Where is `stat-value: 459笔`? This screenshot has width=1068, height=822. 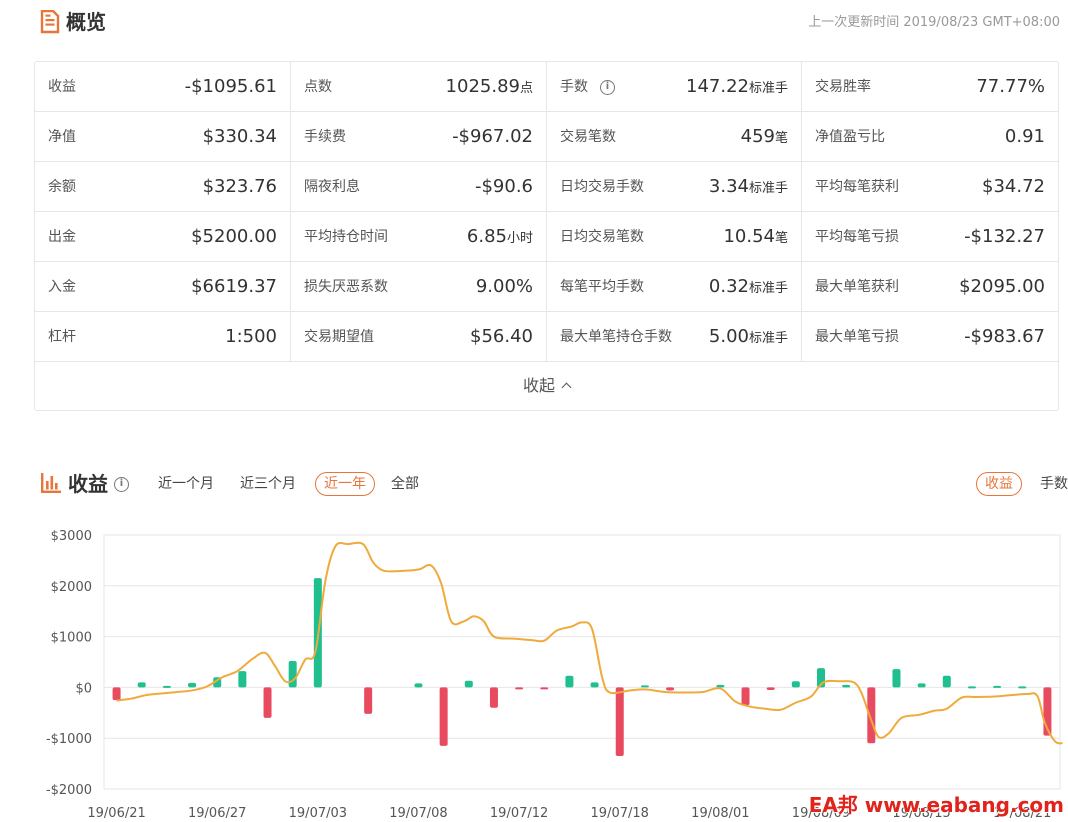 stat-value: 459笔 is located at coordinates (764, 138).